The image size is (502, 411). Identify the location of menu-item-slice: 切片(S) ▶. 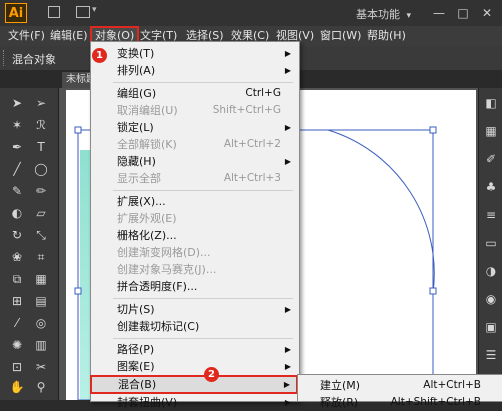
(194, 309).